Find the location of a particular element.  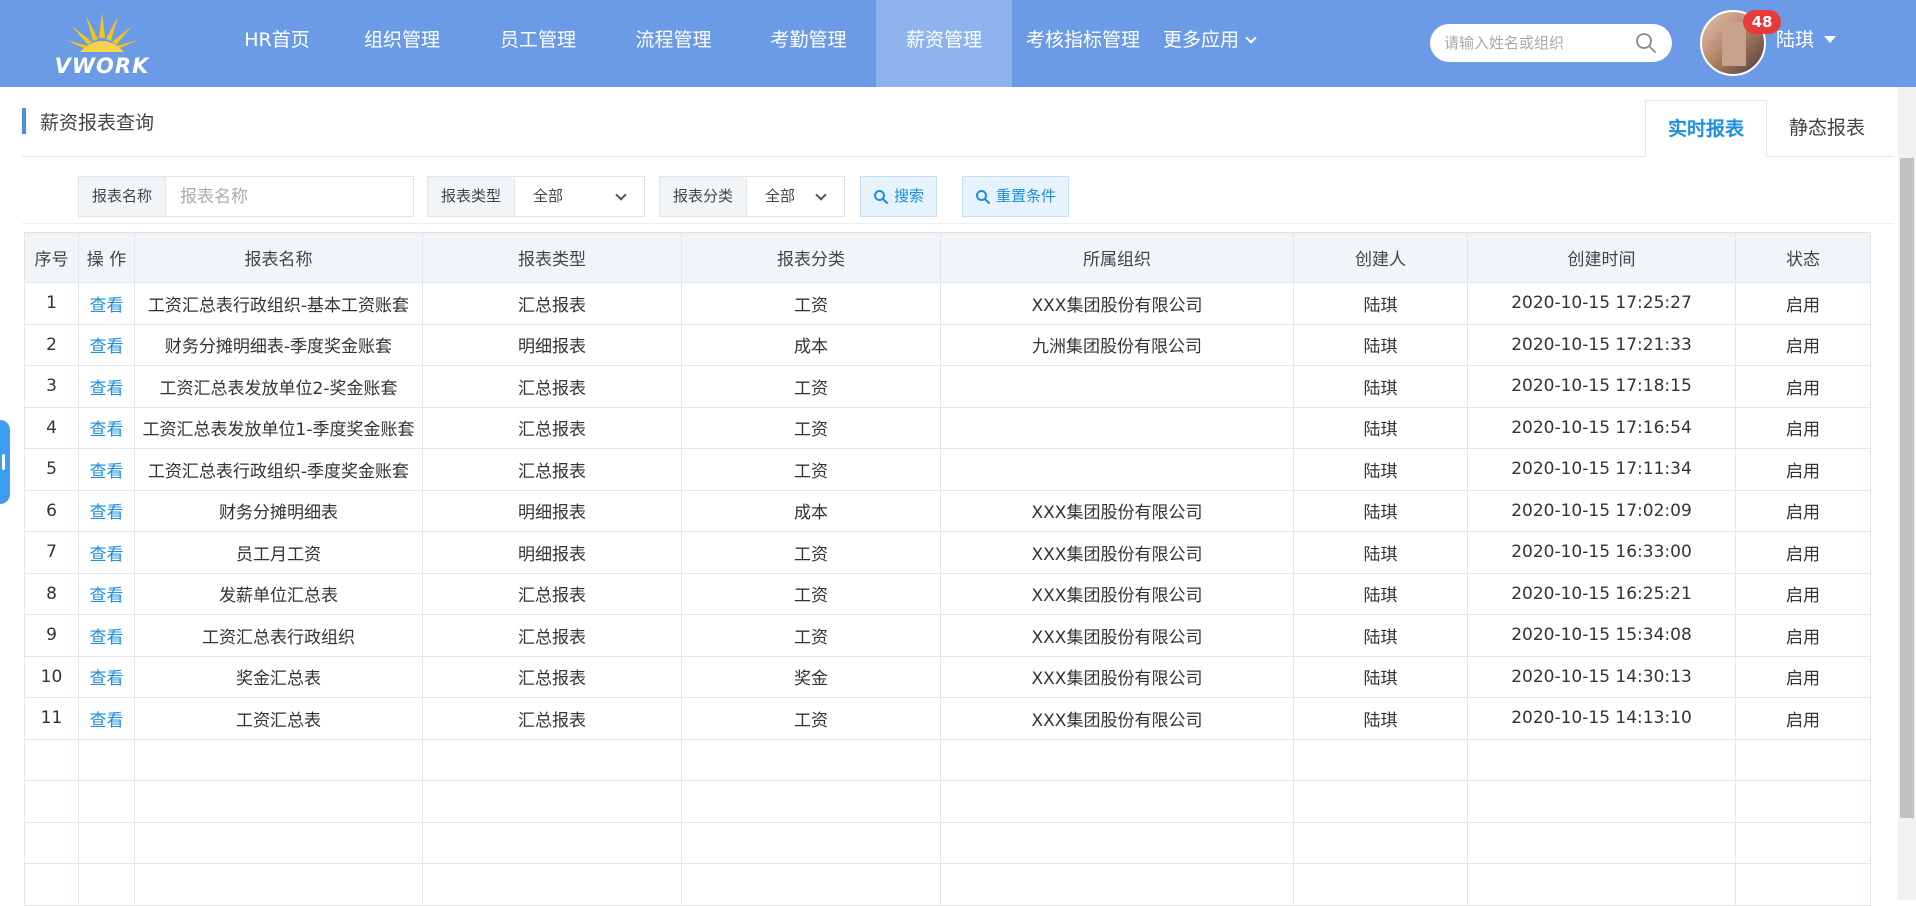

cell-created-time: 2020-10-15 16:33:00 is located at coordinates (1601, 552).